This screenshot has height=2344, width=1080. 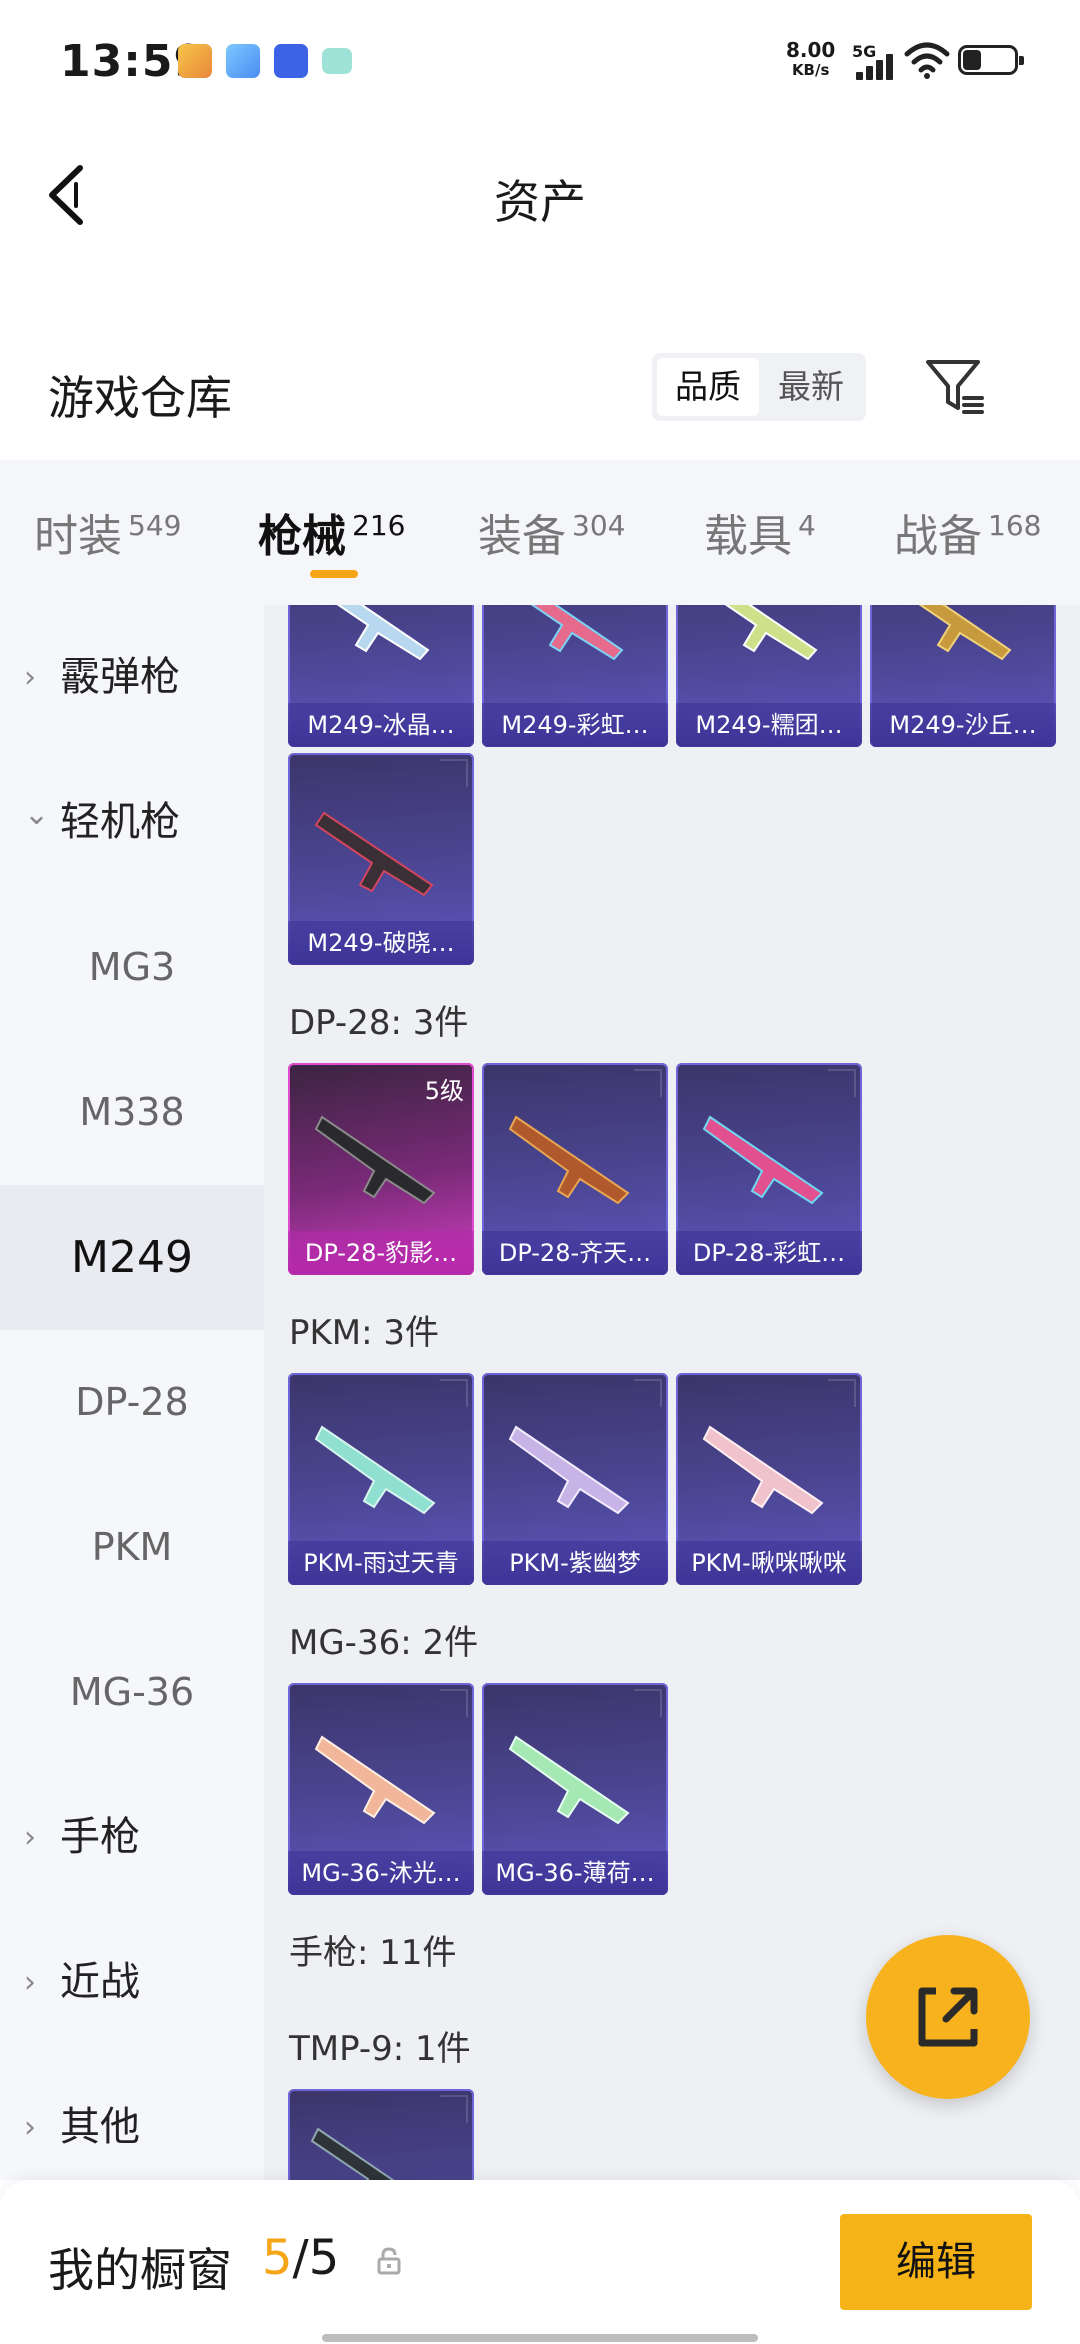 I want to click on tab-count: 216, so click(x=379, y=526).